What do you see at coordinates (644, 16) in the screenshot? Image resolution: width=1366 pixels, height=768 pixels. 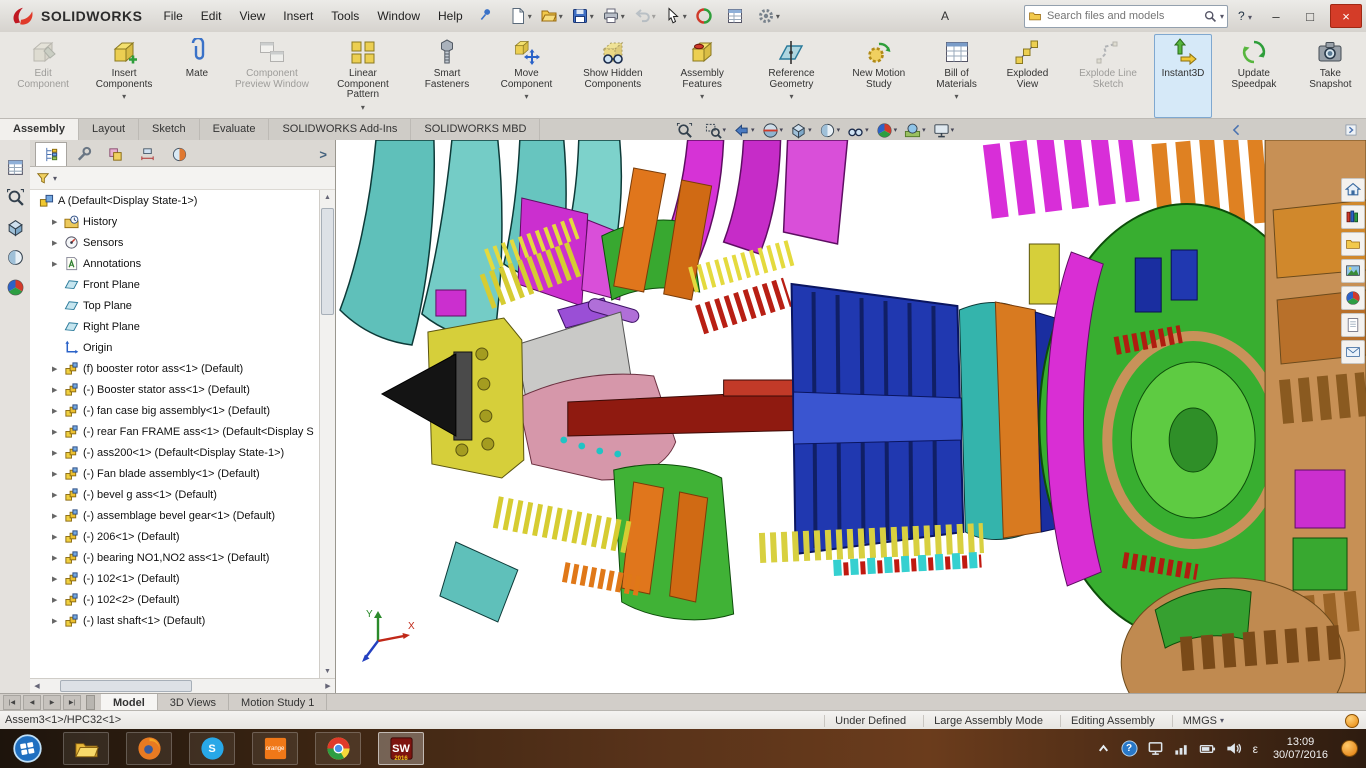 I see `undo-icon: ▾` at bounding box center [644, 16].